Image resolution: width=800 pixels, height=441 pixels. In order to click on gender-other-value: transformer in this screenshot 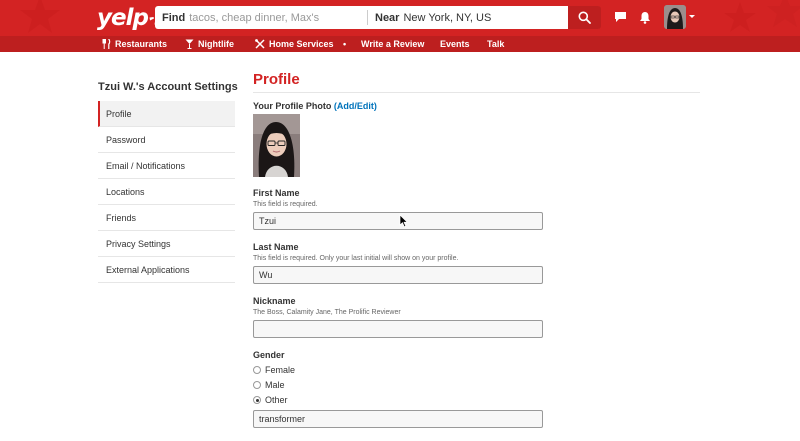, I will do `click(282, 419)`.